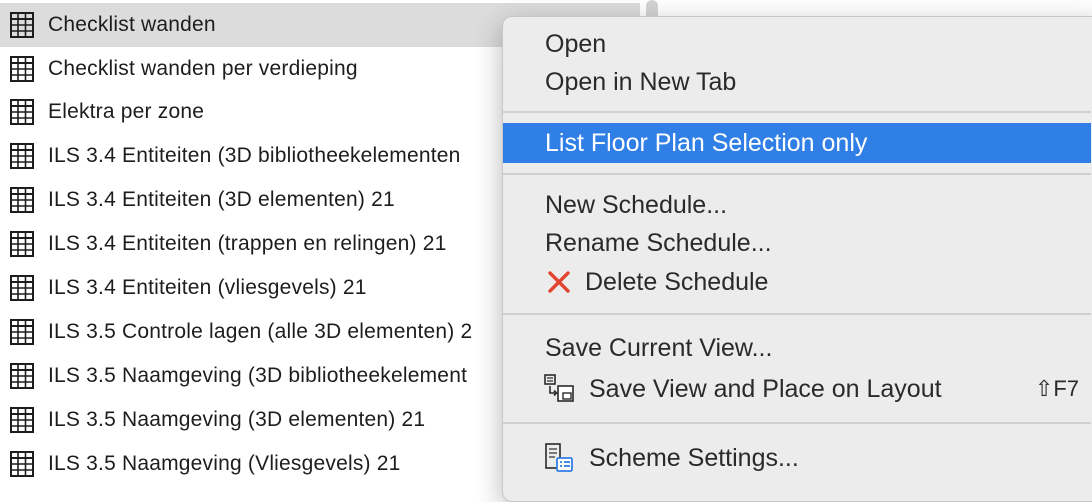 The image size is (1092, 502). What do you see at coordinates (559, 389) in the screenshot?
I see `save-view-layout-icon` at bounding box center [559, 389].